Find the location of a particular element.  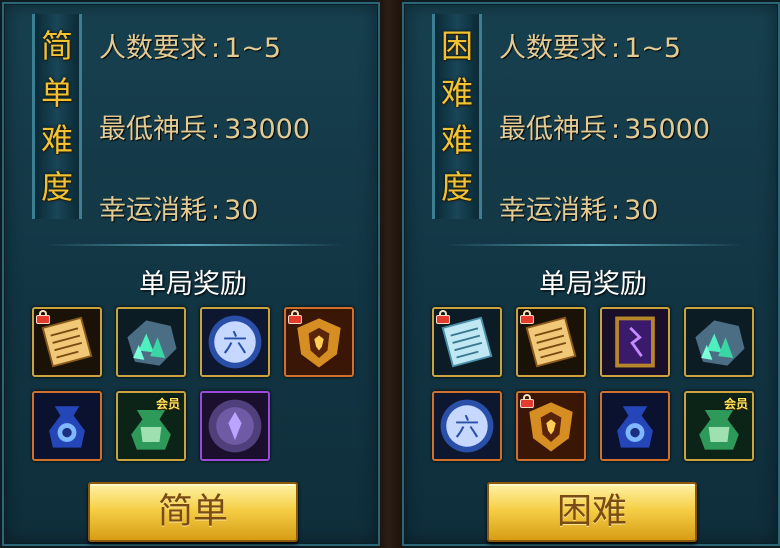

easy-button: 简单 is located at coordinates (193, 512).